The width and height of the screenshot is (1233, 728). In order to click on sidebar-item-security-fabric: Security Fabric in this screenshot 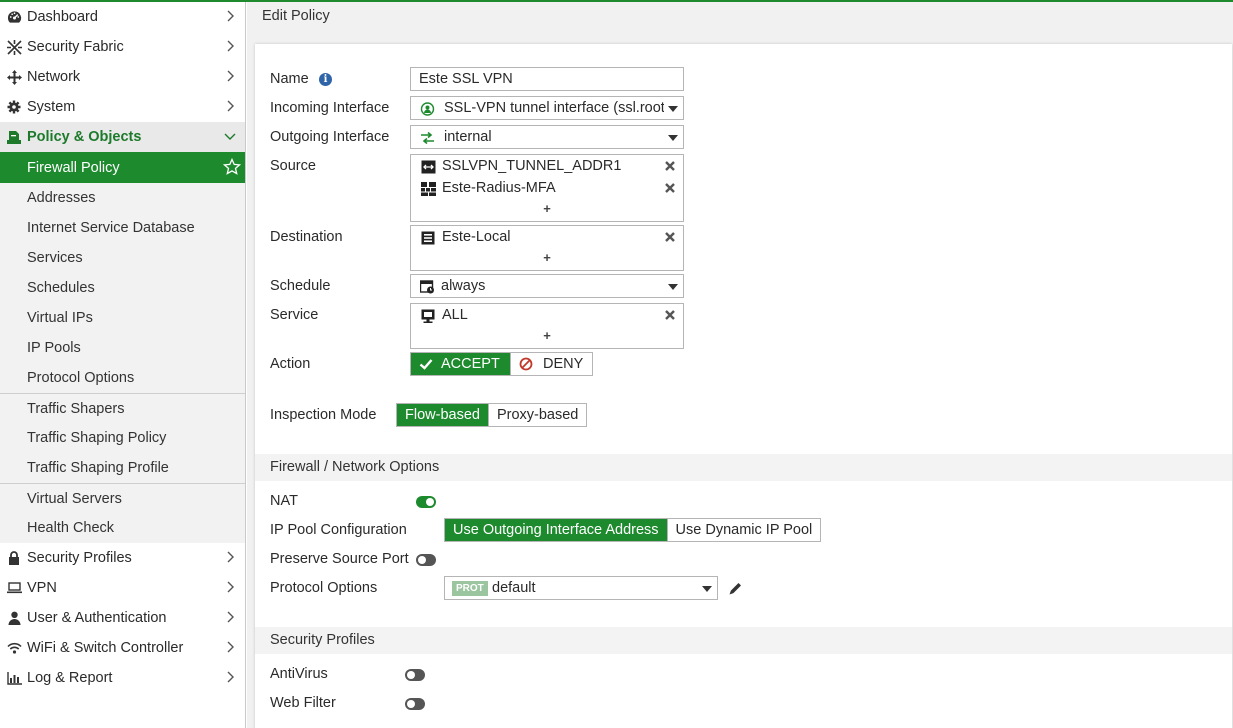, I will do `click(122, 47)`.